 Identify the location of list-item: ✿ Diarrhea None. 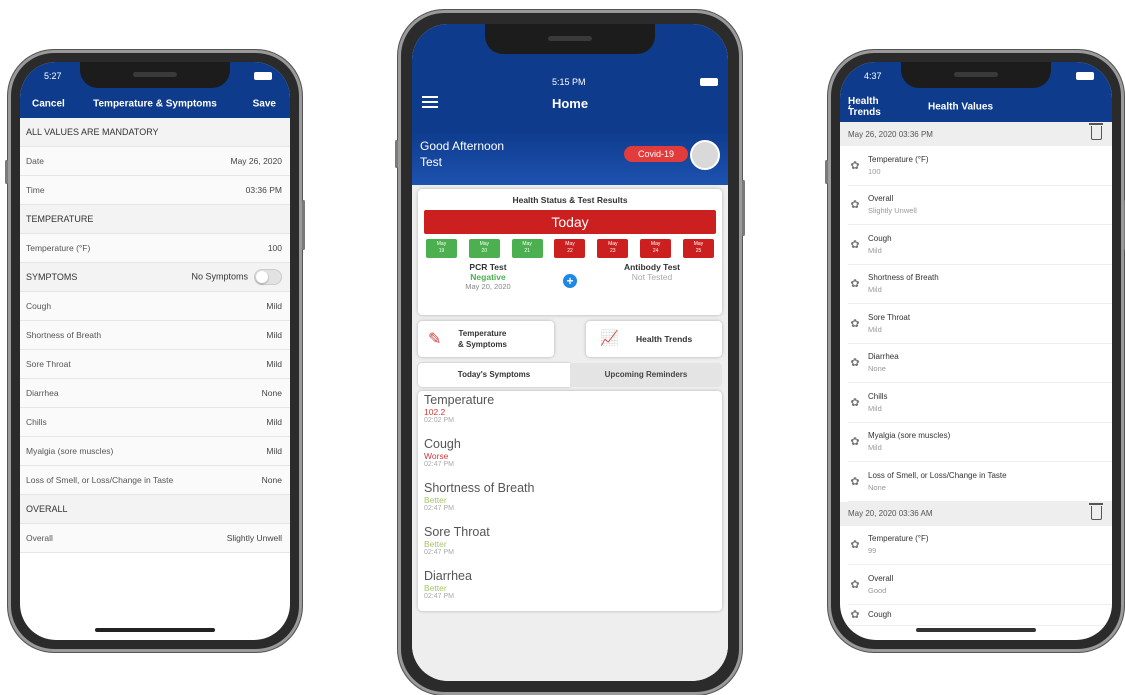
(980, 363).